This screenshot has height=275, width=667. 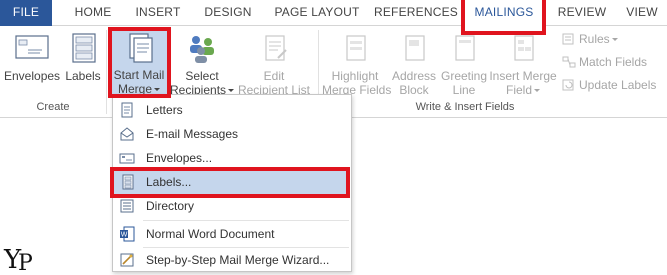 I want to click on directory-icon, so click(x=127, y=206).